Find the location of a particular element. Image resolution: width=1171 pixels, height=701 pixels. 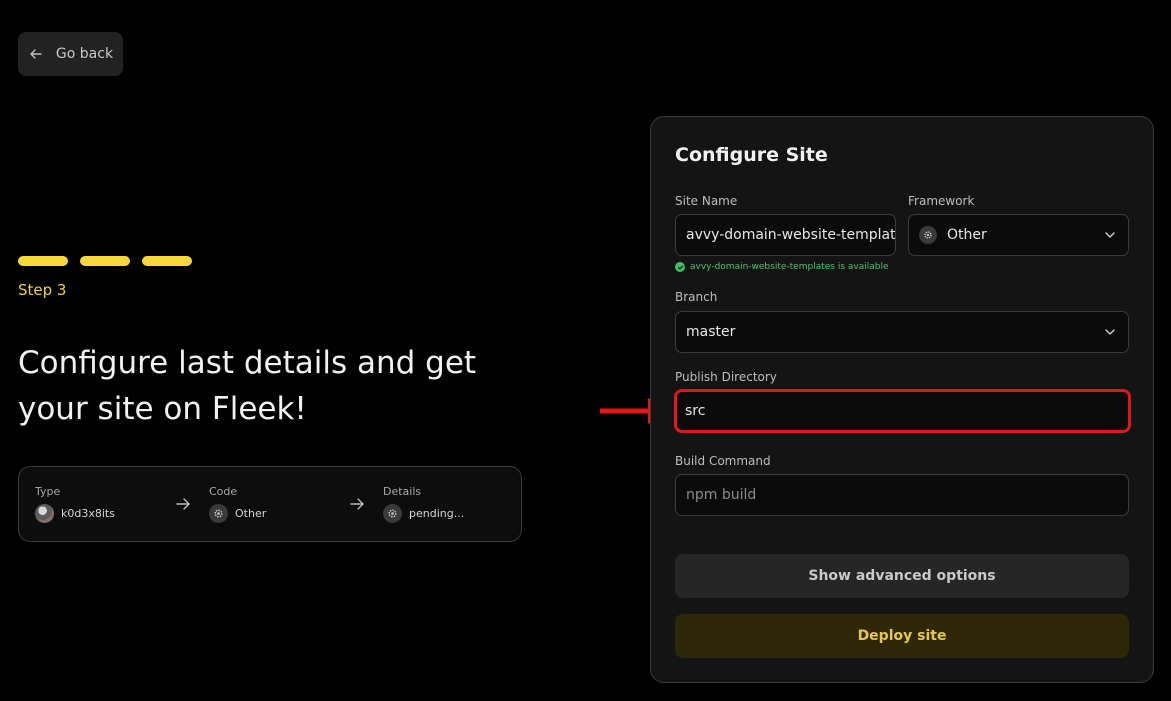

arrow-left-icon is located at coordinates (36, 54).